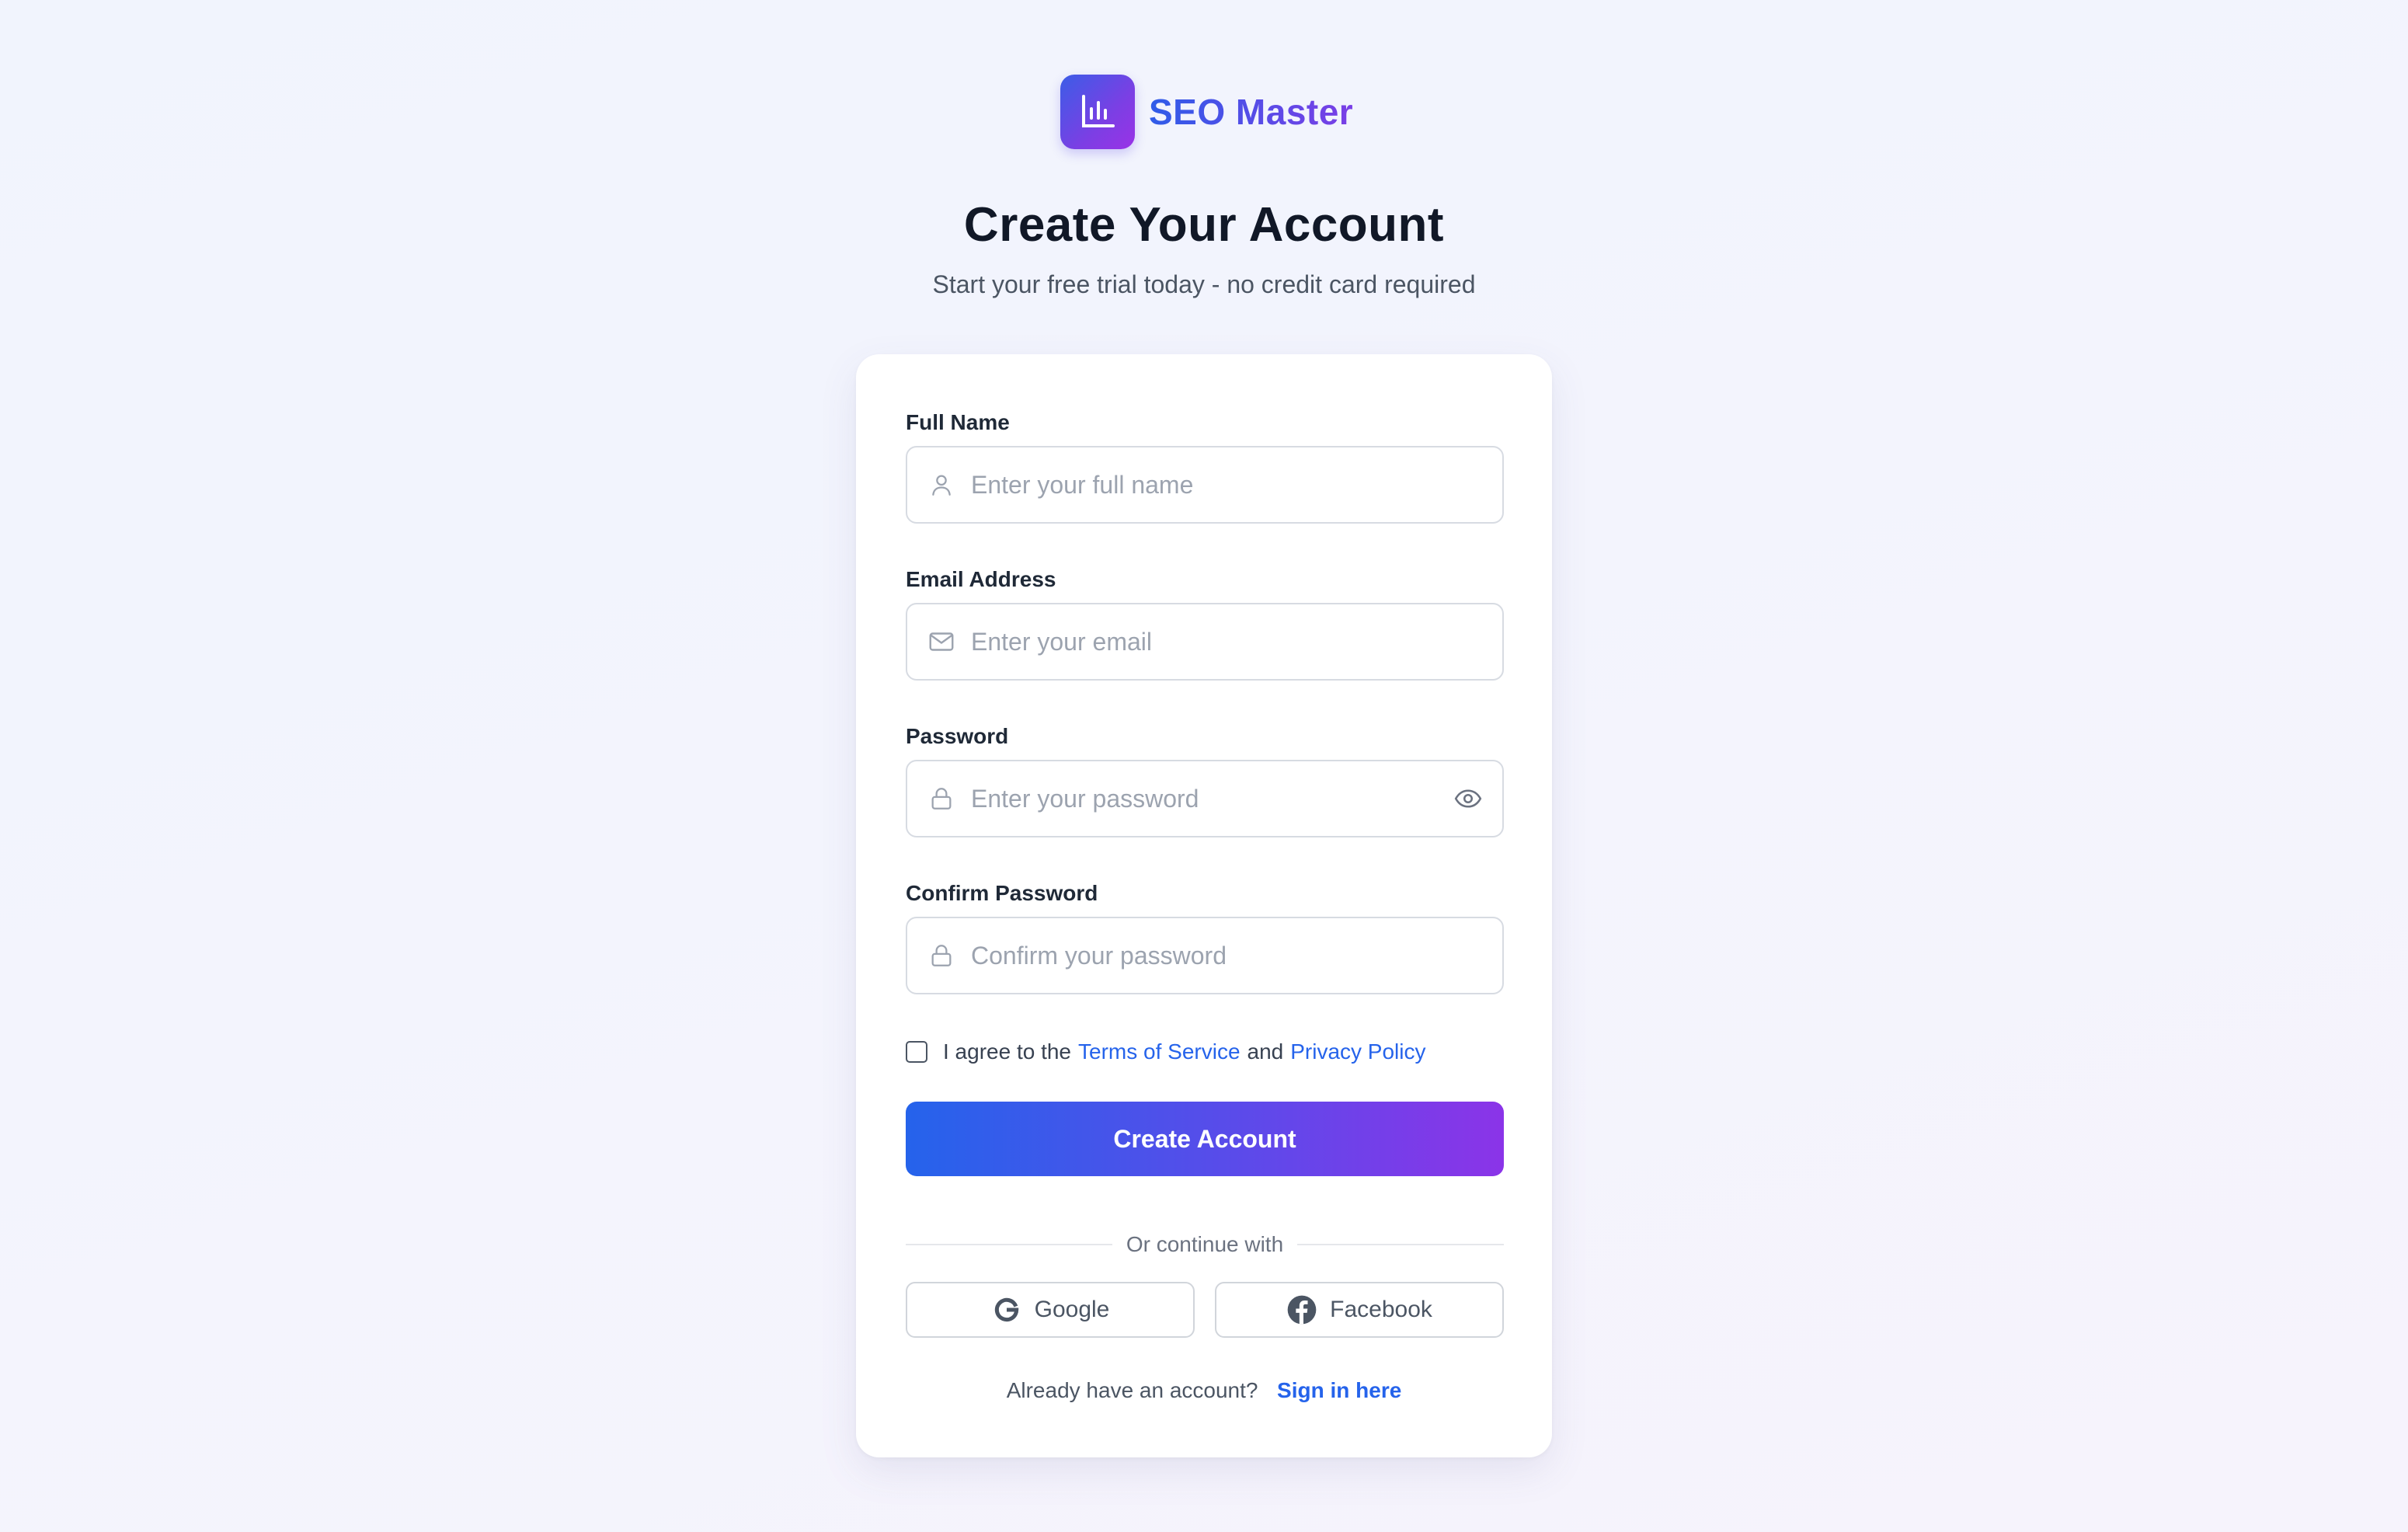  Describe the element at coordinates (1381, 1310) in the screenshot. I see `facebook-label: Facebook` at that location.